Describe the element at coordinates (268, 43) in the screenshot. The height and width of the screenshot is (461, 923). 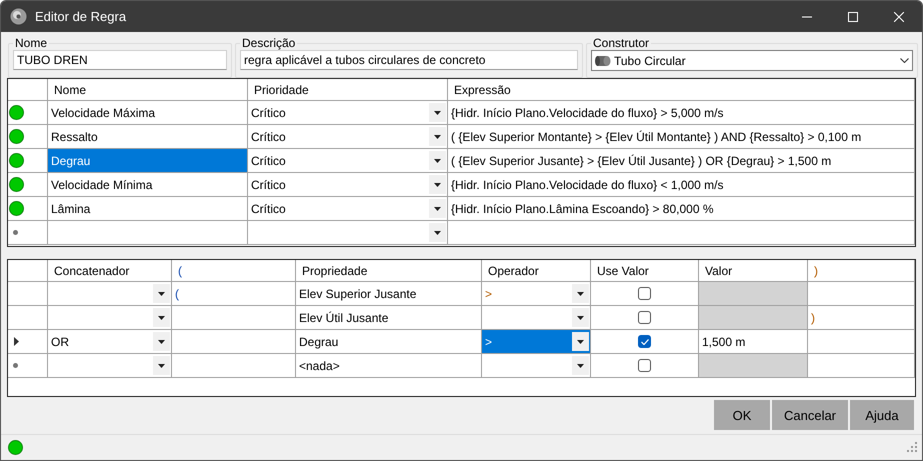
I see `field-label: Descrição` at that location.